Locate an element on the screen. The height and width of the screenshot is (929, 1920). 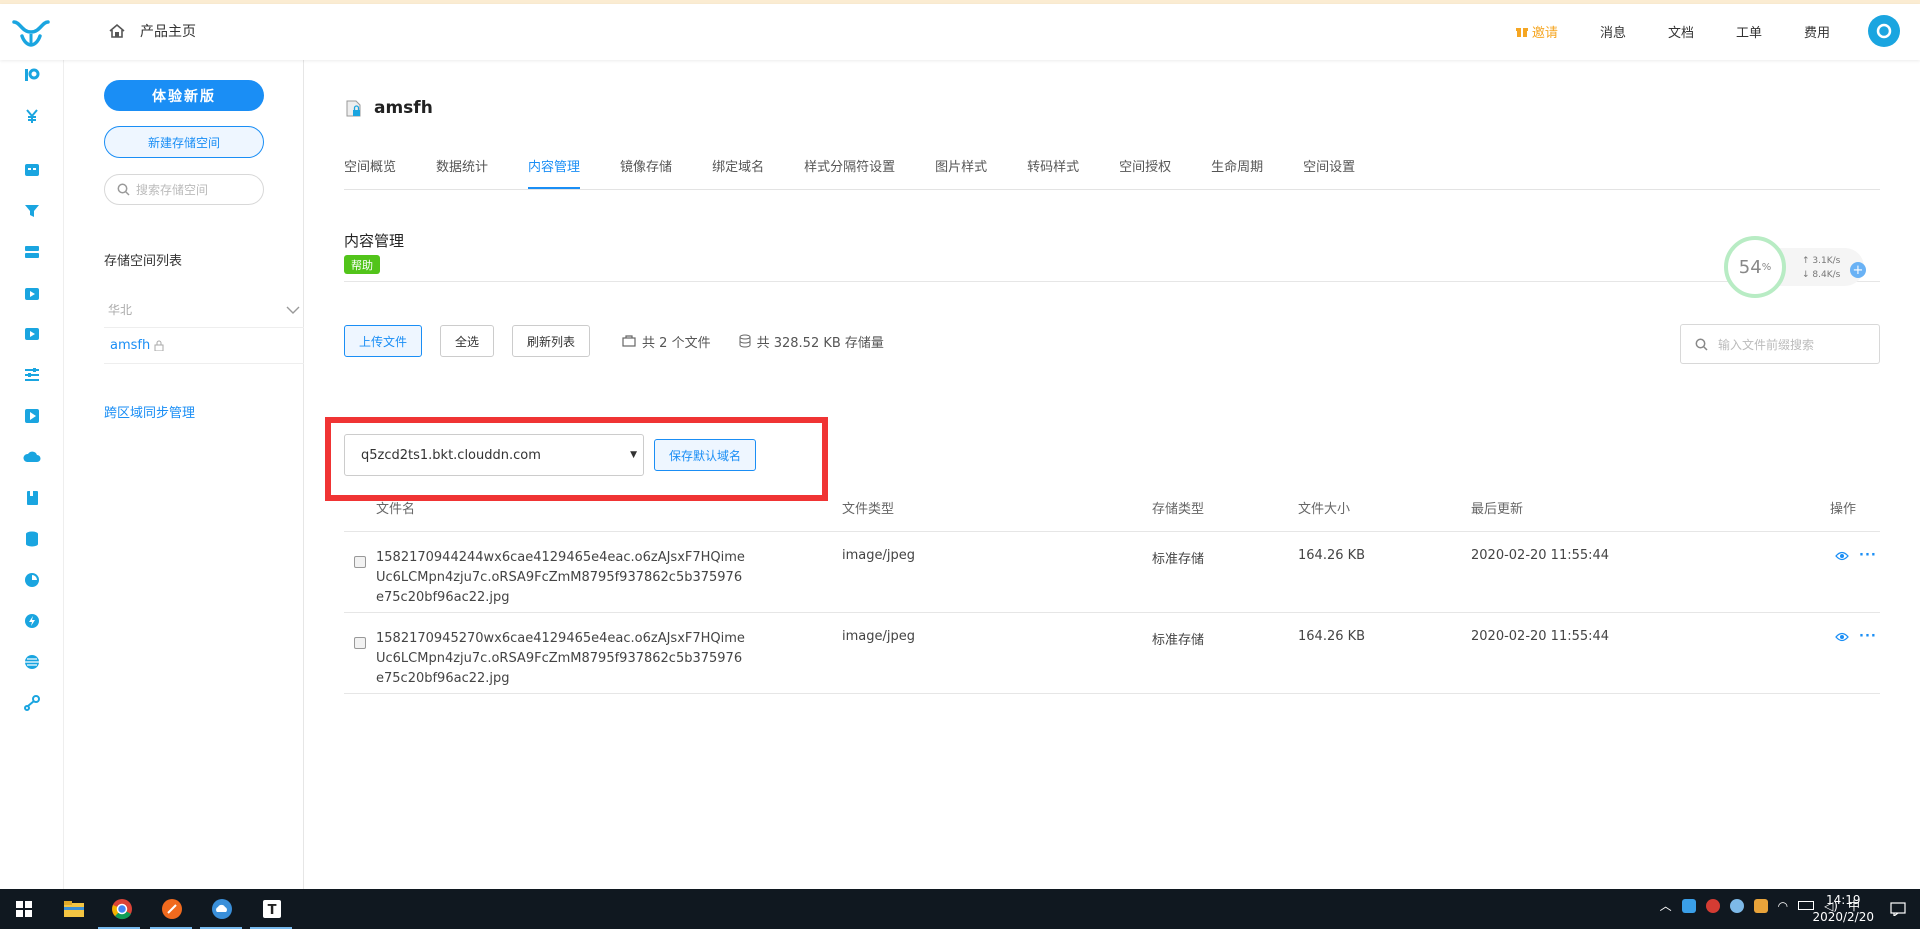
globe-icon is located at coordinates (32, 662).